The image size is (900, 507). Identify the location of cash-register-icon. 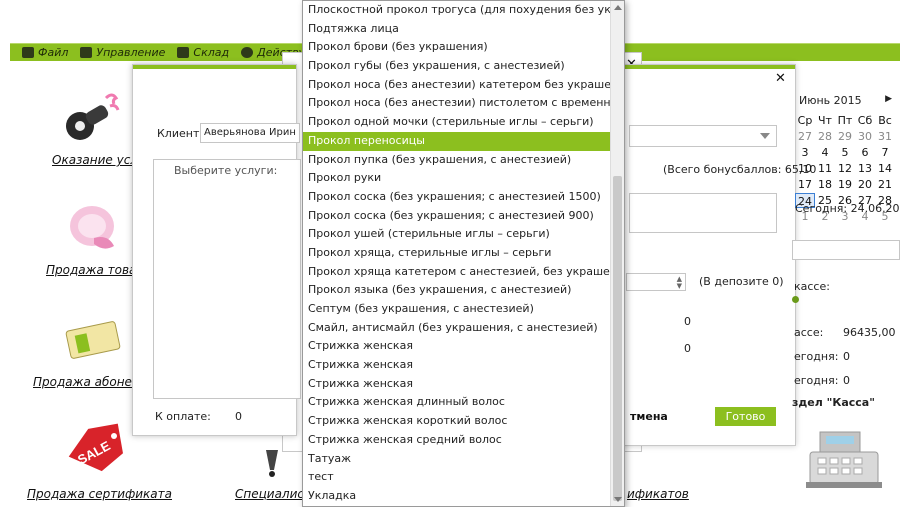
(844, 457).